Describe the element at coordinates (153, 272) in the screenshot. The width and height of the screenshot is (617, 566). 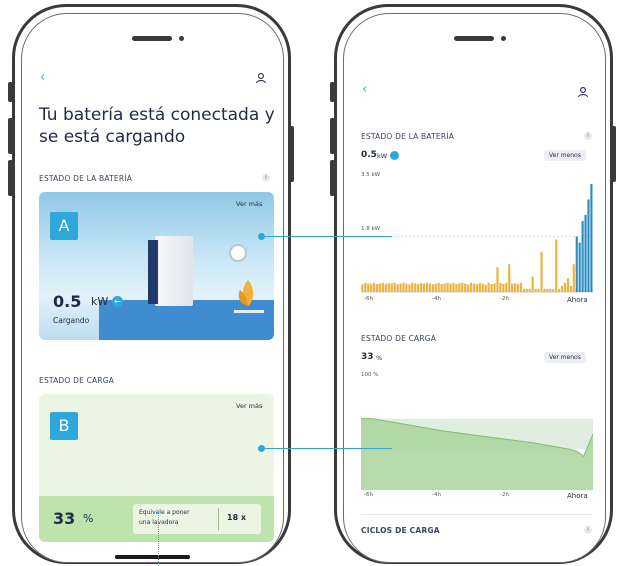
I see `battery-side-graphic` at that location.